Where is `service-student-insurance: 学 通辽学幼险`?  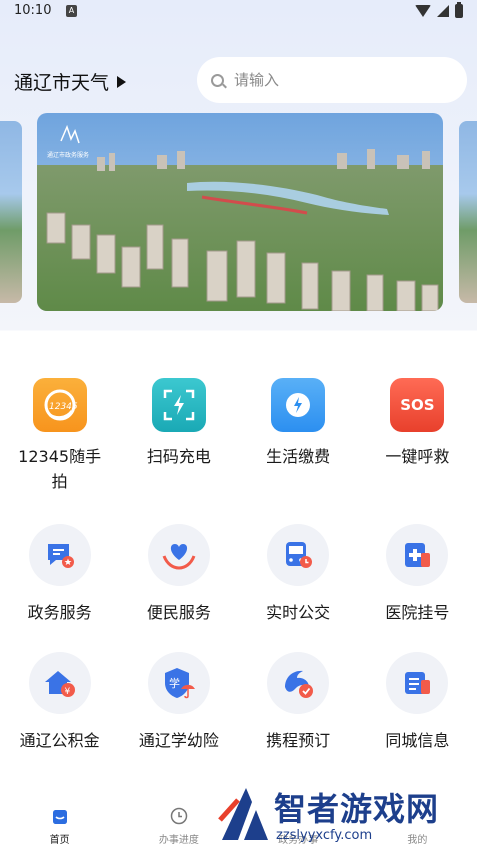 service-student-insurance: 学 通辽学幼险 is located at coordinates (178, 714).